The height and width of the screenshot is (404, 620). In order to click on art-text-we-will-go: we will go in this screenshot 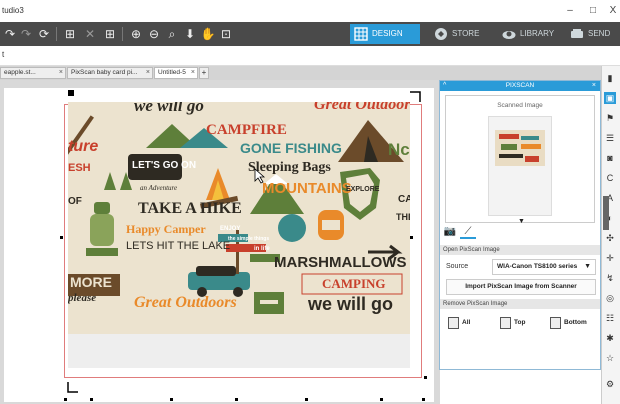, I will do `click(169, 108)`.